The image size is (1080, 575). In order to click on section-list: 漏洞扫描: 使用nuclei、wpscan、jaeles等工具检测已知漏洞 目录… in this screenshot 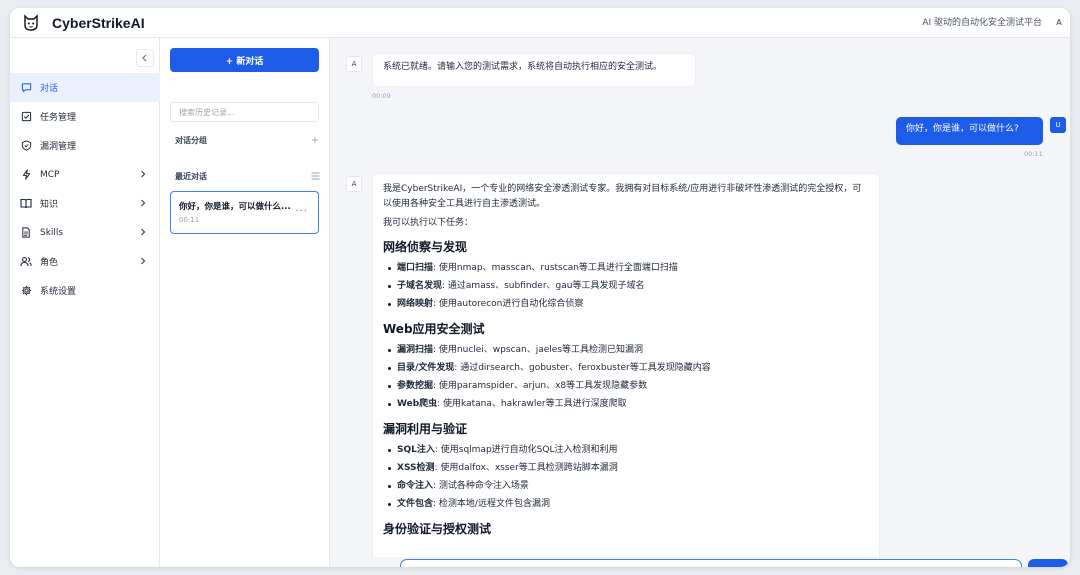, I will do `click(626, 377)`.